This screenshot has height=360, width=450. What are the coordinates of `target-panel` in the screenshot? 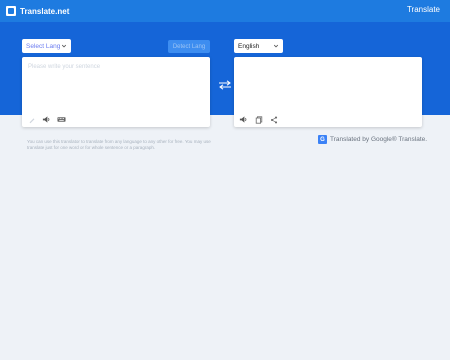 It's located at (328, 92).